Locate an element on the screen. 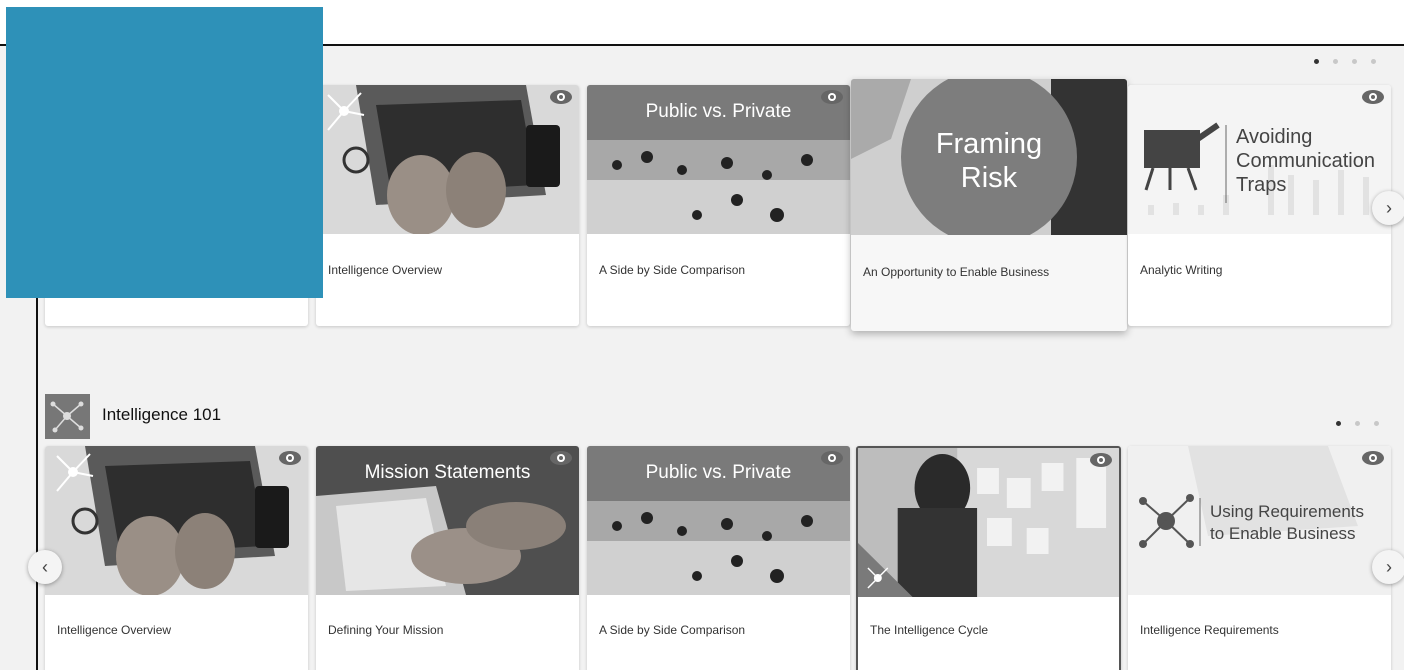 The height and width of the screenshot is (670, 1404). card-thumbnail: Framing Risk is located at coordinates (989, 157).